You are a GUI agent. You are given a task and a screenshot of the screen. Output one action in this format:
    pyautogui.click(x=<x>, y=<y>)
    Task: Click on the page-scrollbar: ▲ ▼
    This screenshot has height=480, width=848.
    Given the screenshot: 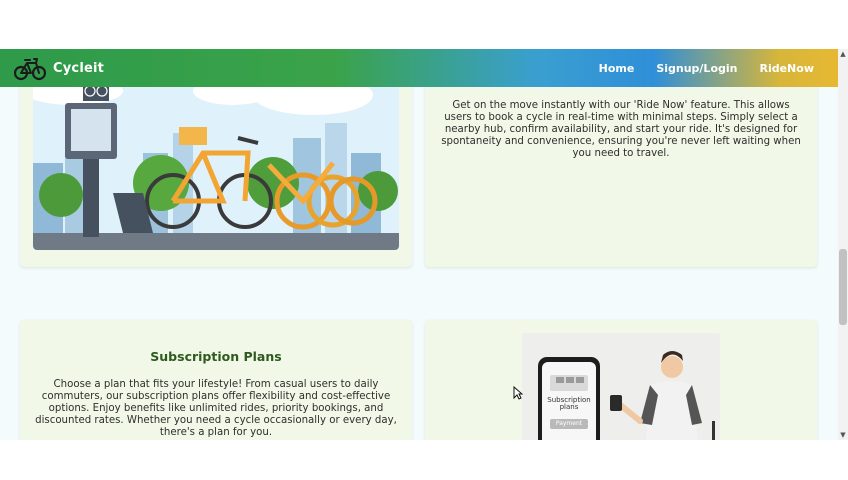 What is the action you would take?
    pyautogui.click(x=843, y=244)
    